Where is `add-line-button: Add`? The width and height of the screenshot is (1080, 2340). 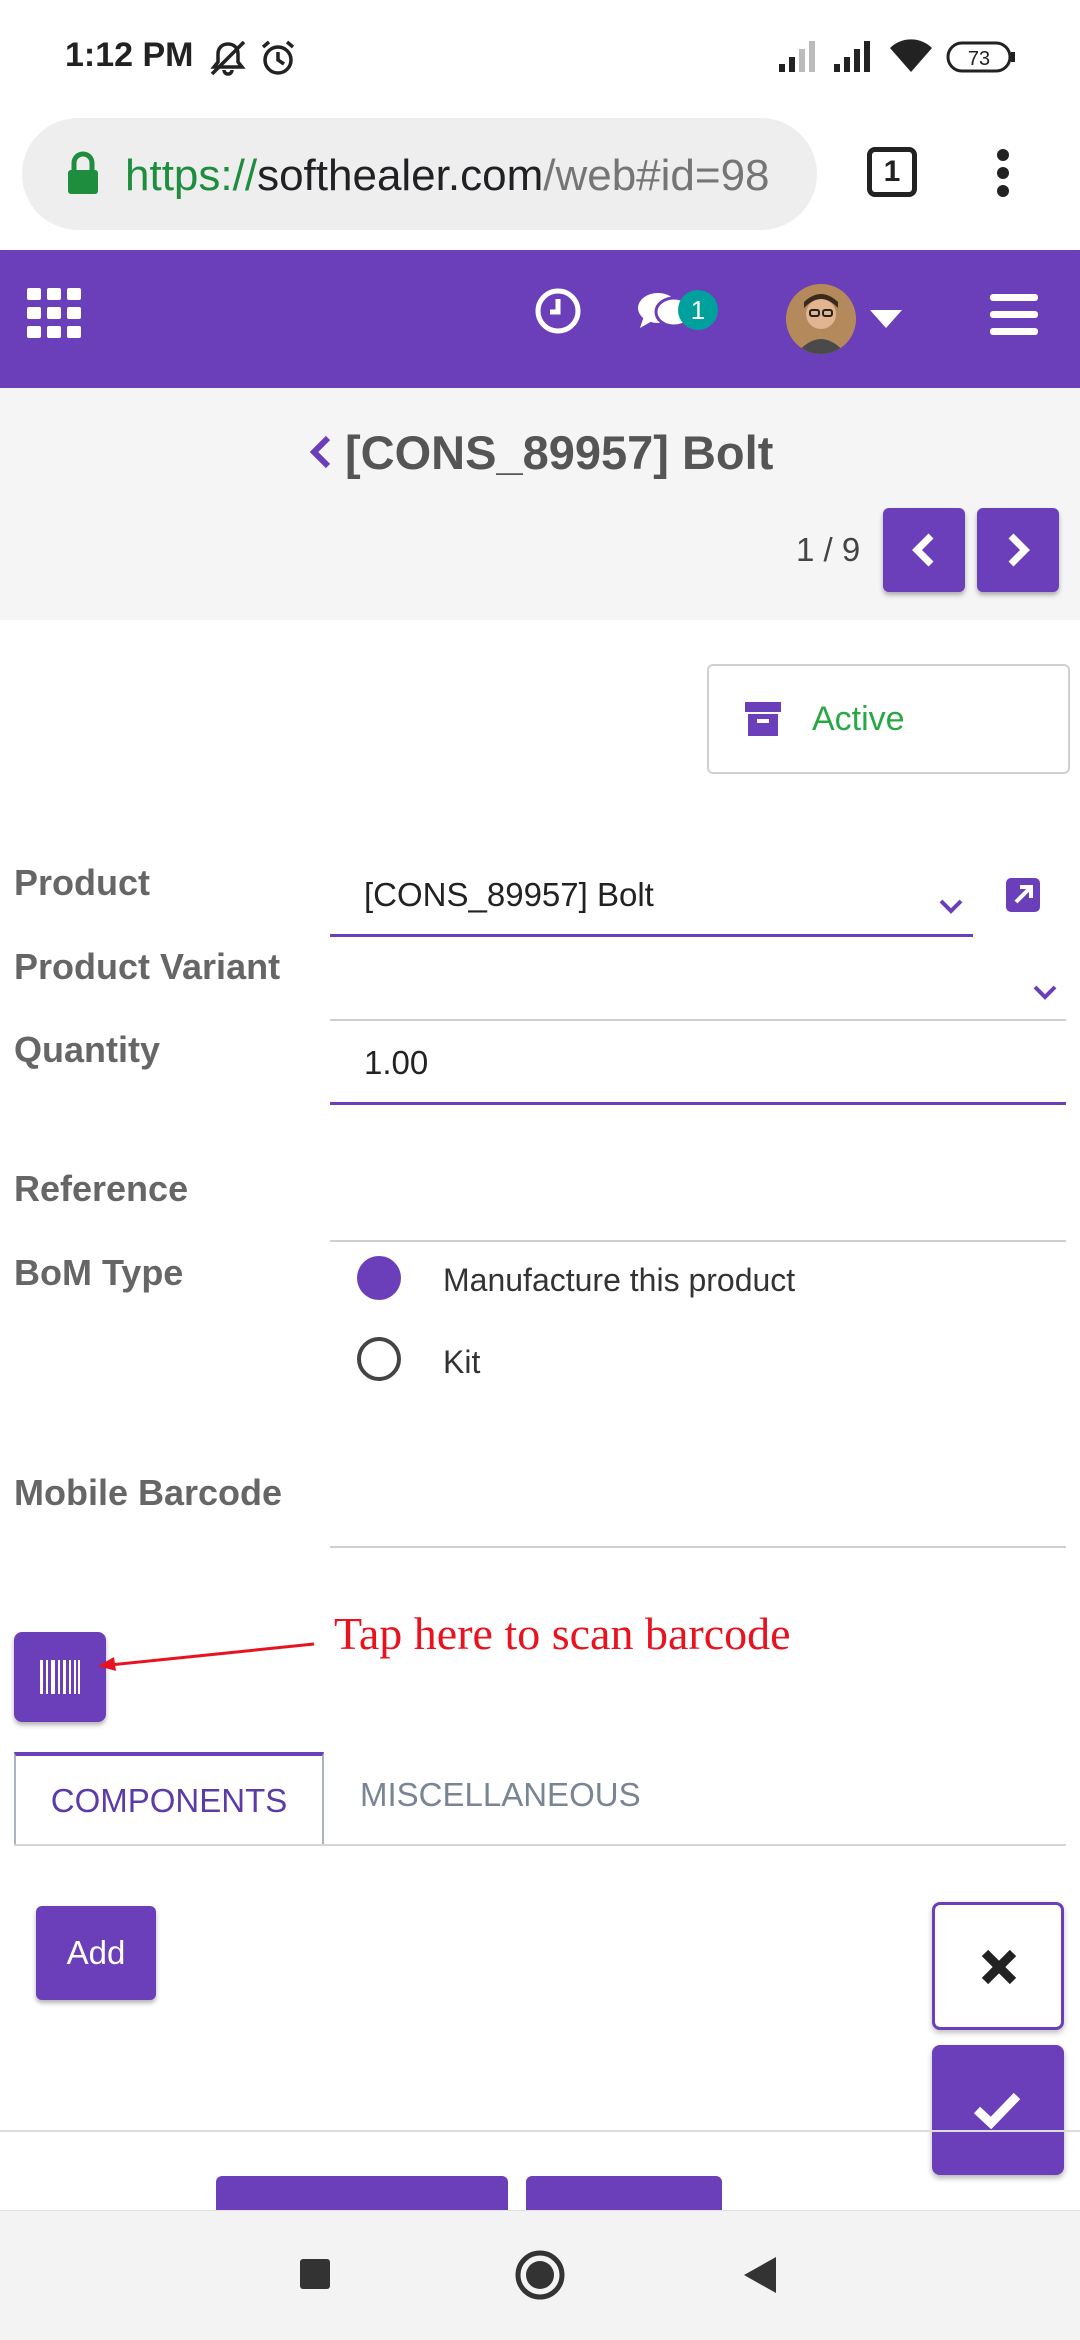 add-line-button: Add is located at coordinates (96, 1953).